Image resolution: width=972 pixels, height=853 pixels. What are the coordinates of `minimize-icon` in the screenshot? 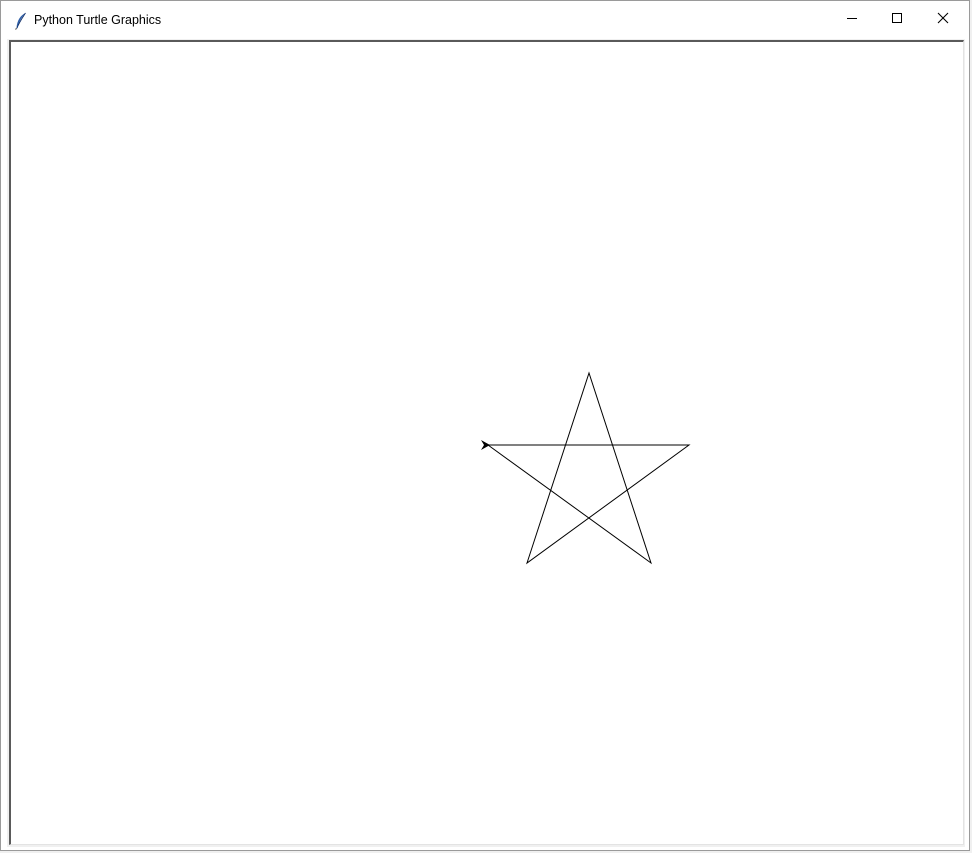 It's located at (852, 20).